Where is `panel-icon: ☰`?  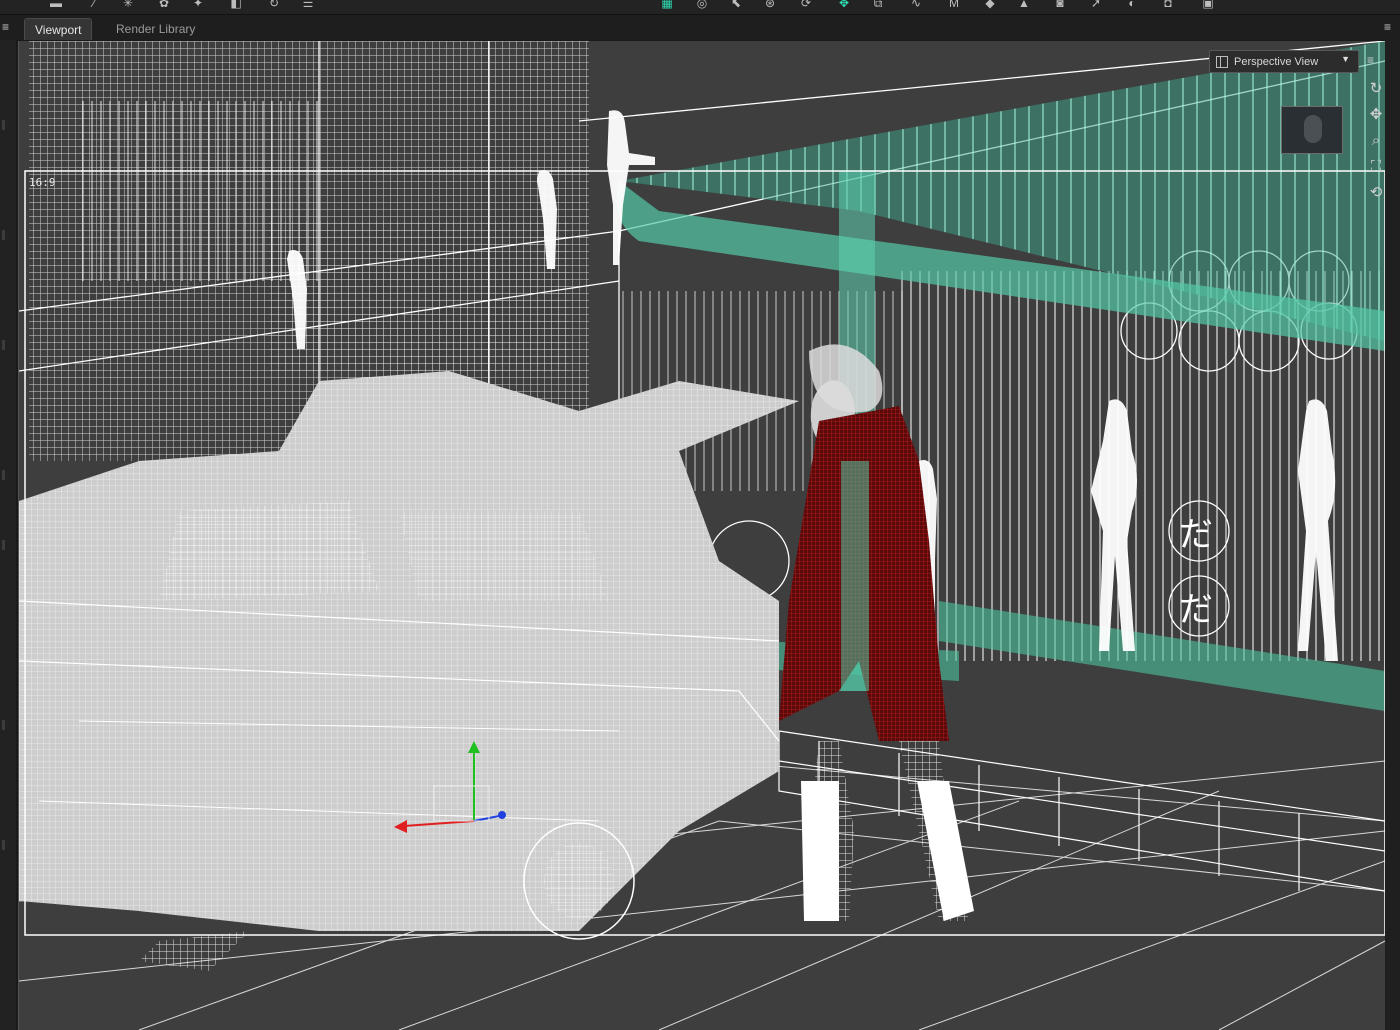
panel-icon: ☰ is located at coordinates (308, 5).